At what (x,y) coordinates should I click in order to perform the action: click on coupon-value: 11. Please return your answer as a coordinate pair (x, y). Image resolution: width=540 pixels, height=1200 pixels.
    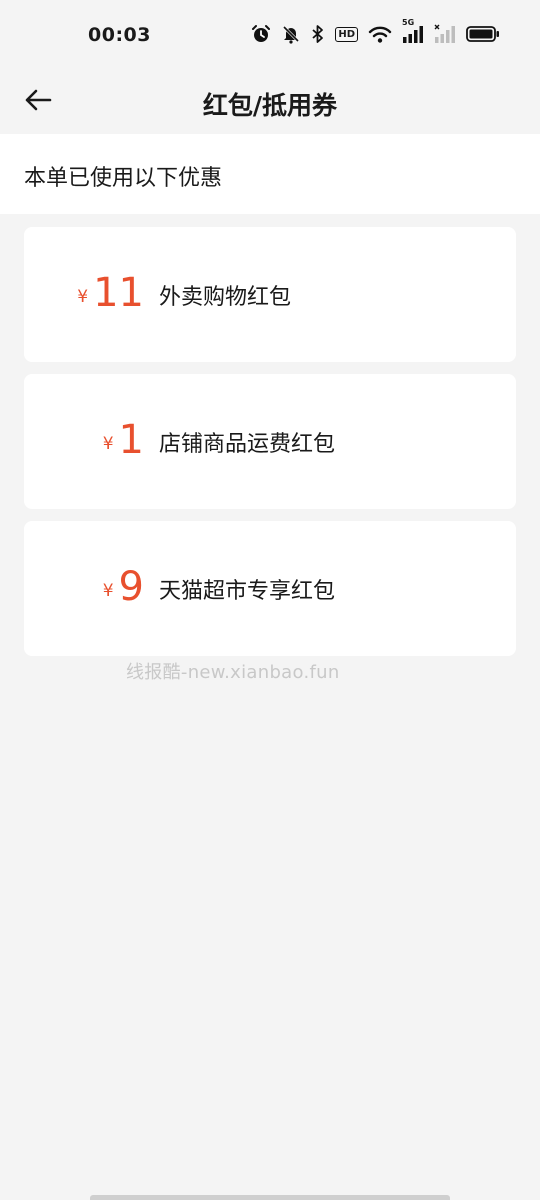
    Looking at the image, I should click on (118, 293).